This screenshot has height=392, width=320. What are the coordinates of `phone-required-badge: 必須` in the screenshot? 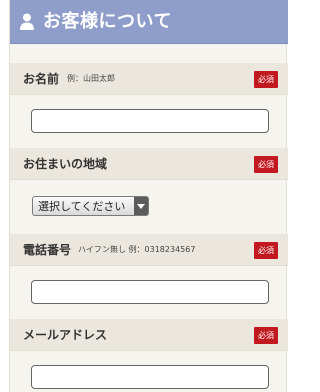 It's located at (266, 250).